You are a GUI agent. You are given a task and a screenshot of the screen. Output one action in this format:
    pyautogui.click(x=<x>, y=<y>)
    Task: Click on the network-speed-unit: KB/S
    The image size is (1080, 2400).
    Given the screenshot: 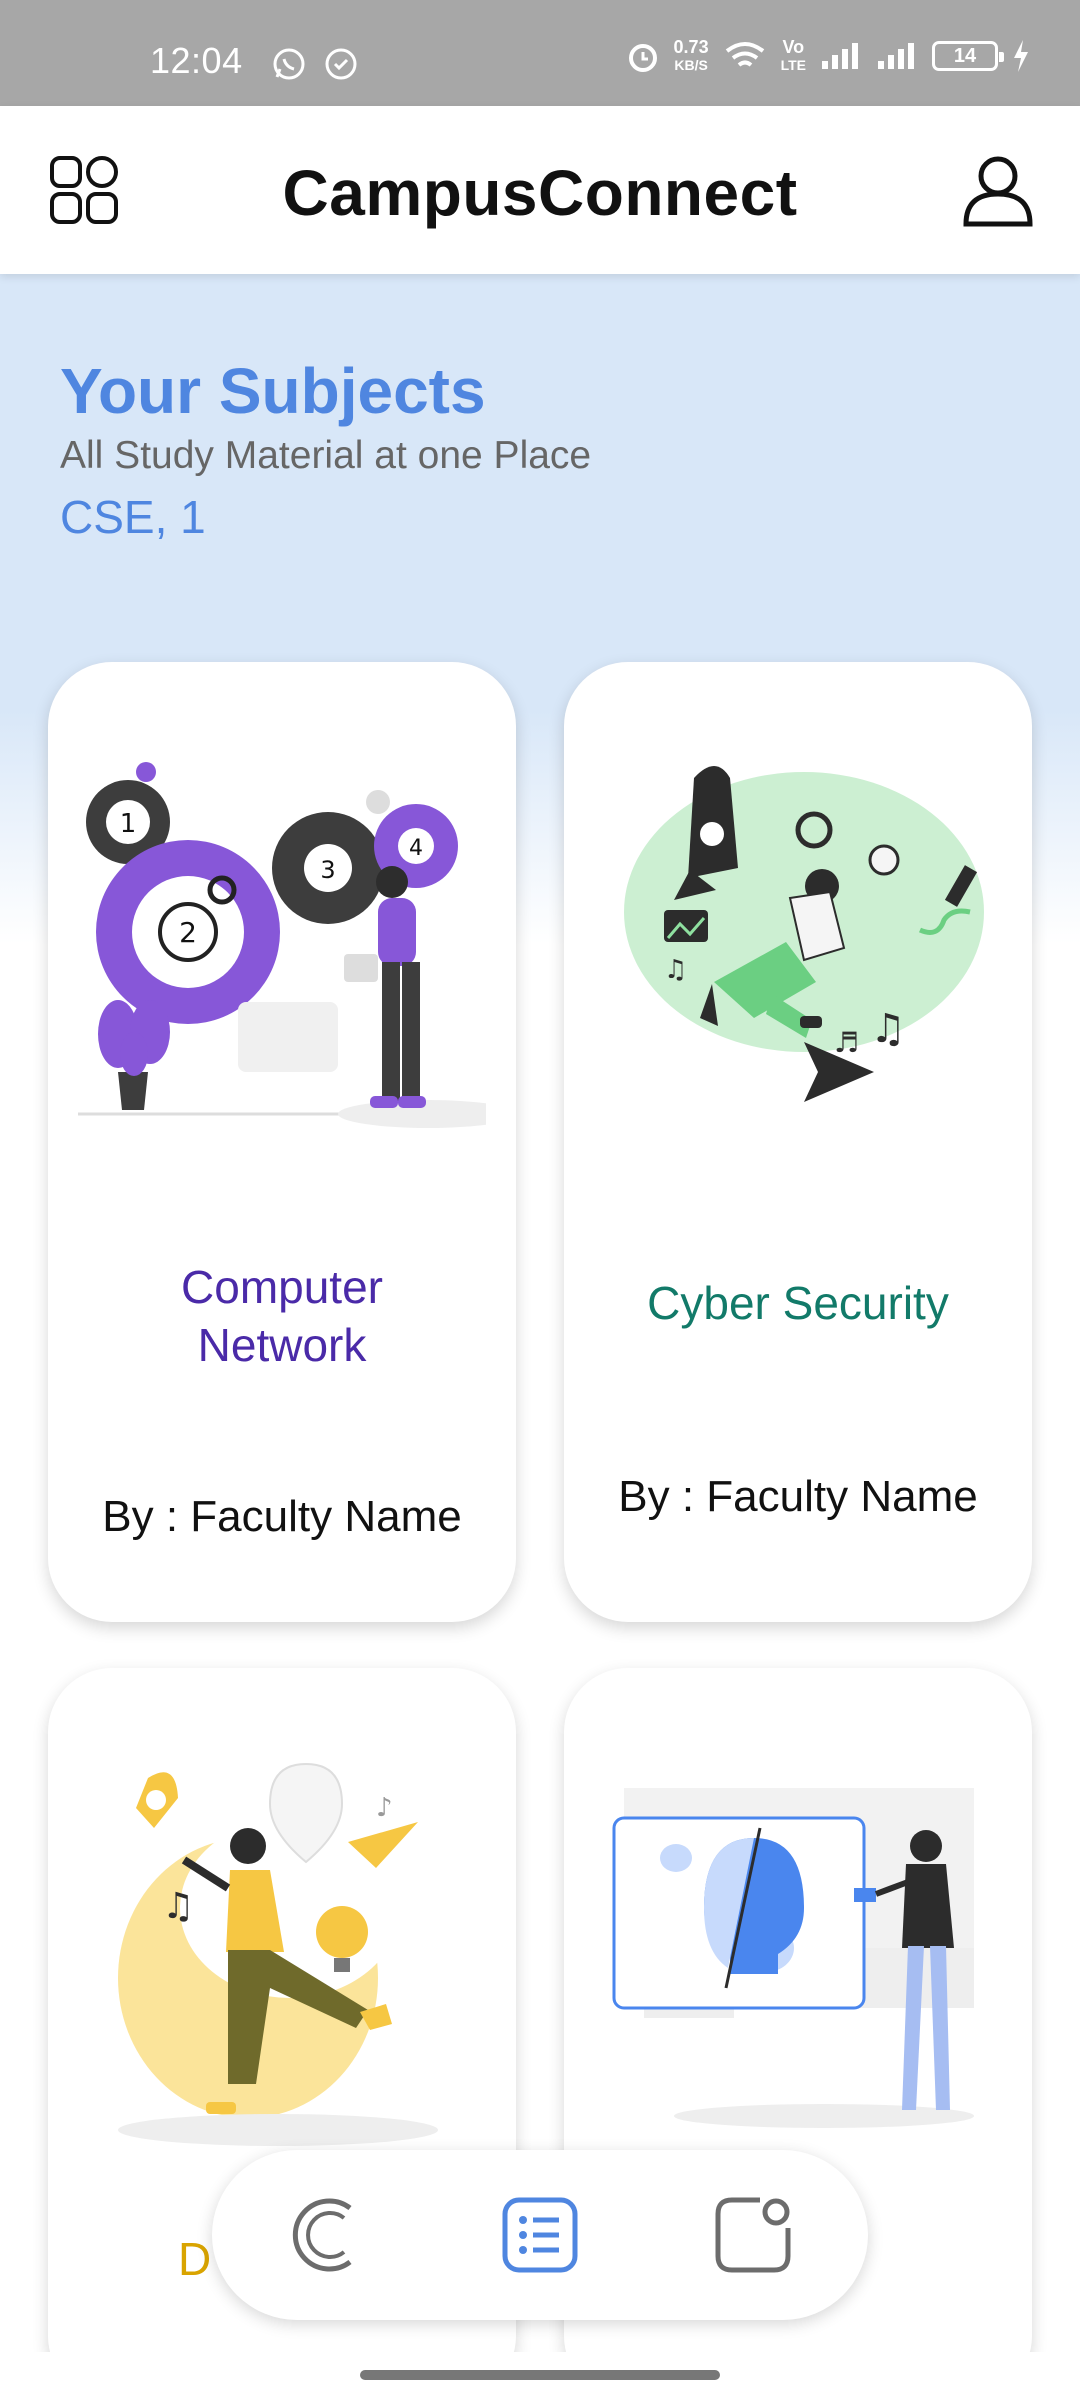 What is the action you would take?
    pyautogui.click(x=691, y=65)
    